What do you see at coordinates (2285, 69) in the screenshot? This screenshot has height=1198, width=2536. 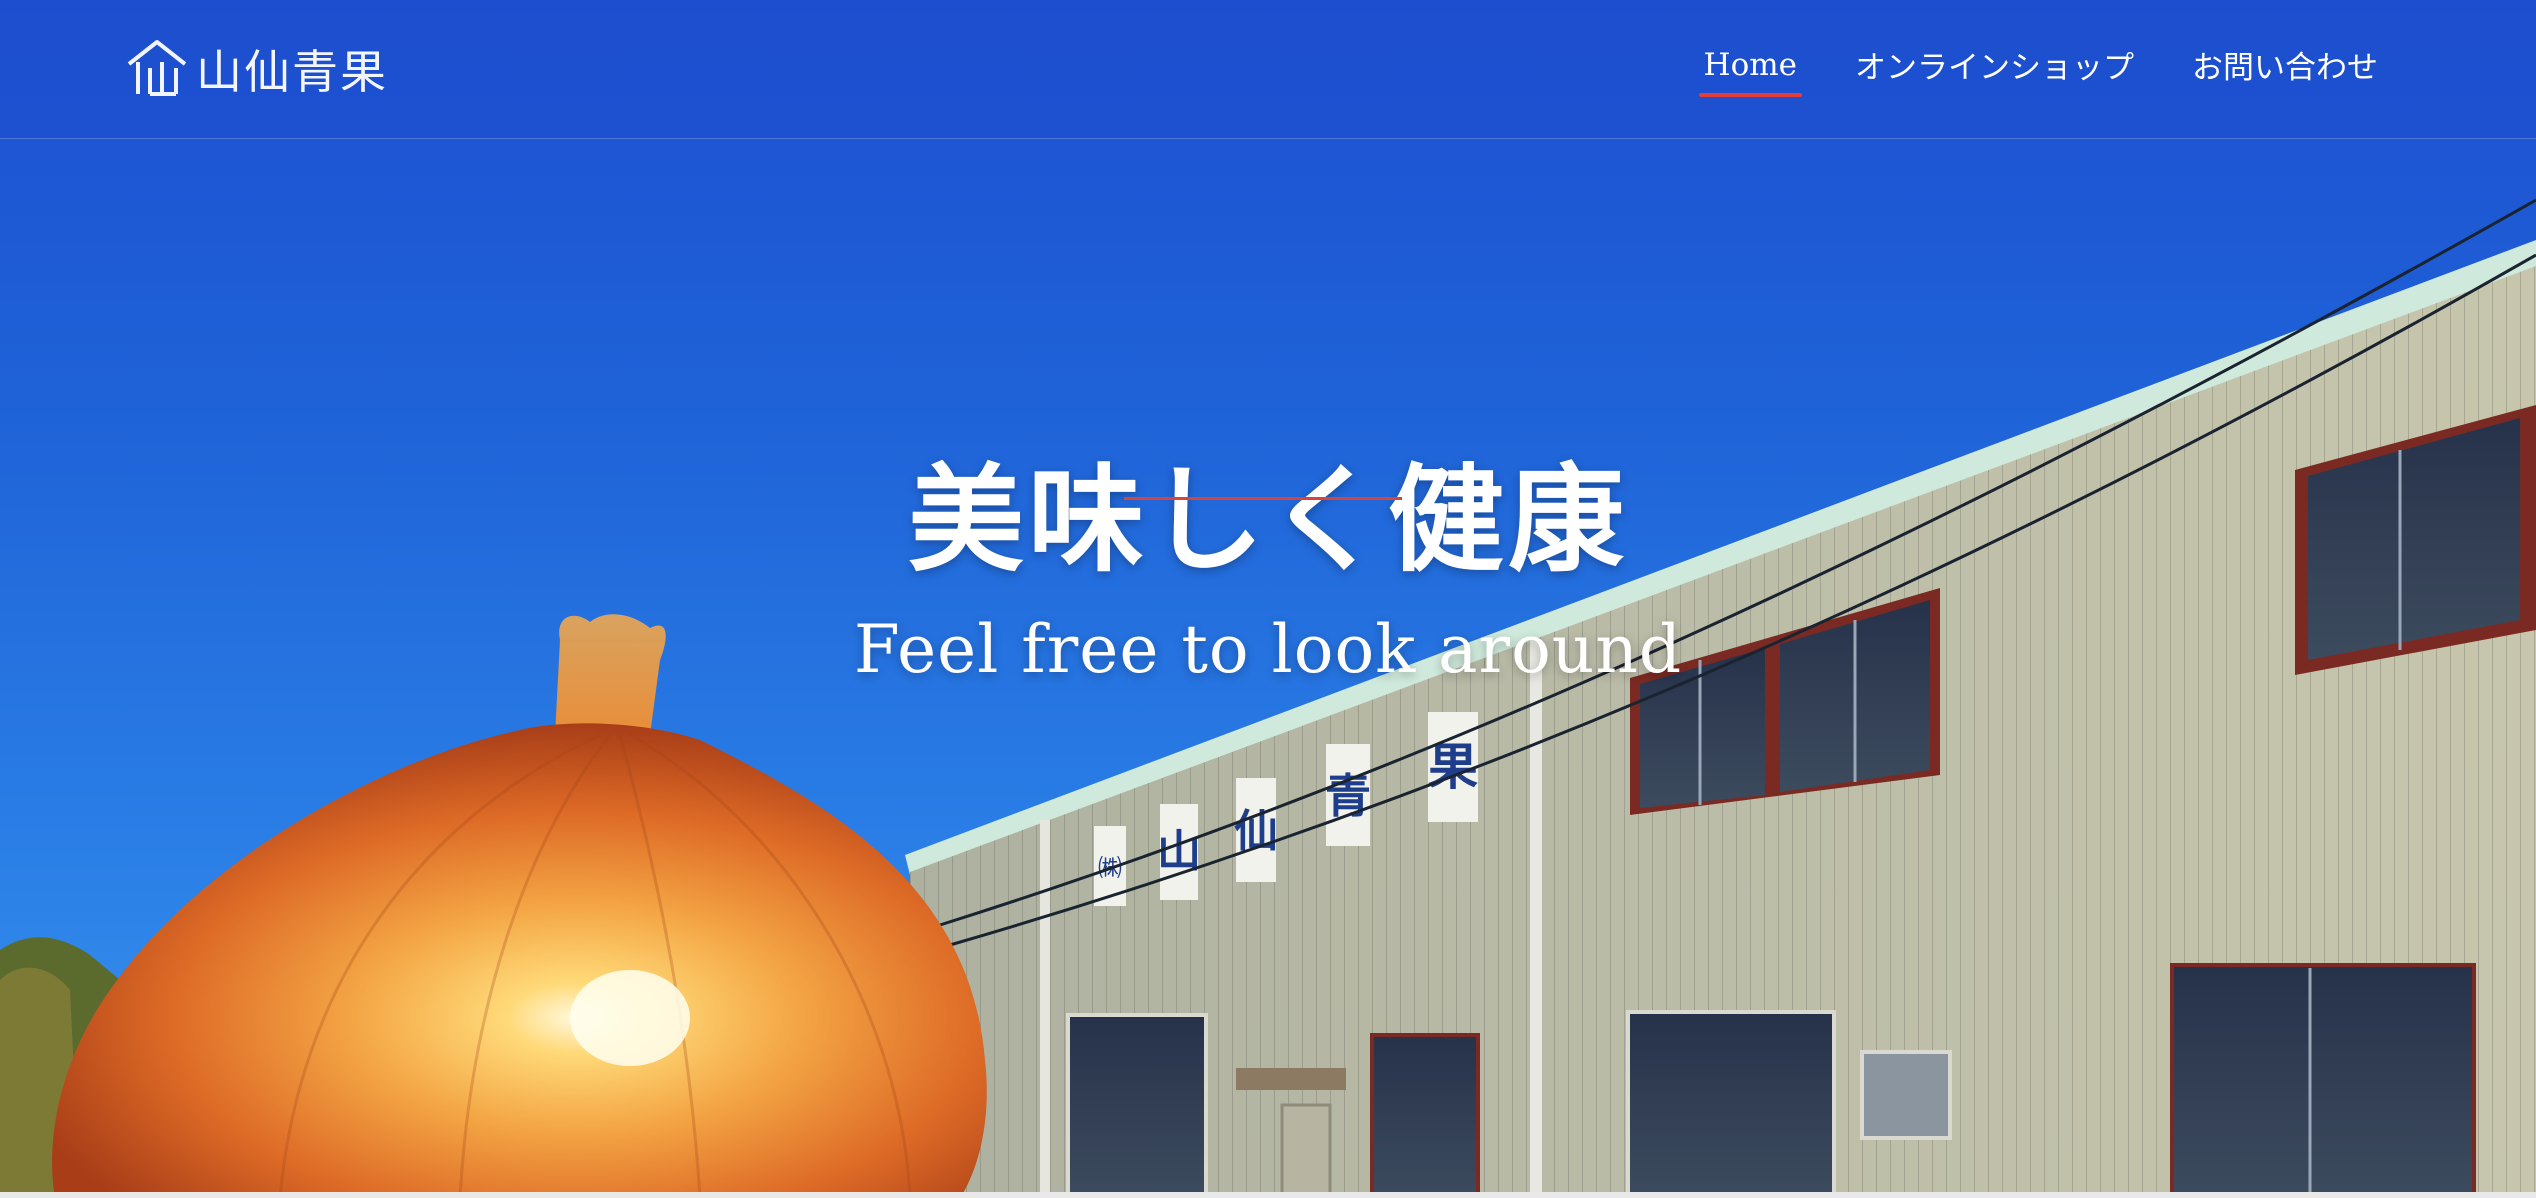 I see `nav-contact: お問い合わせ` at bounding box center [2285, 69].